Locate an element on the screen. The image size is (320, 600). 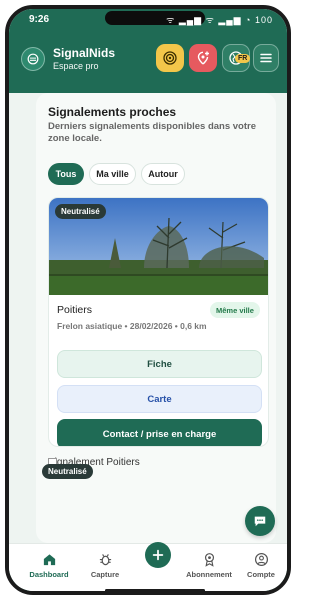
filter-my-city-chip: Ma ville is located at coordinates (112, 174).